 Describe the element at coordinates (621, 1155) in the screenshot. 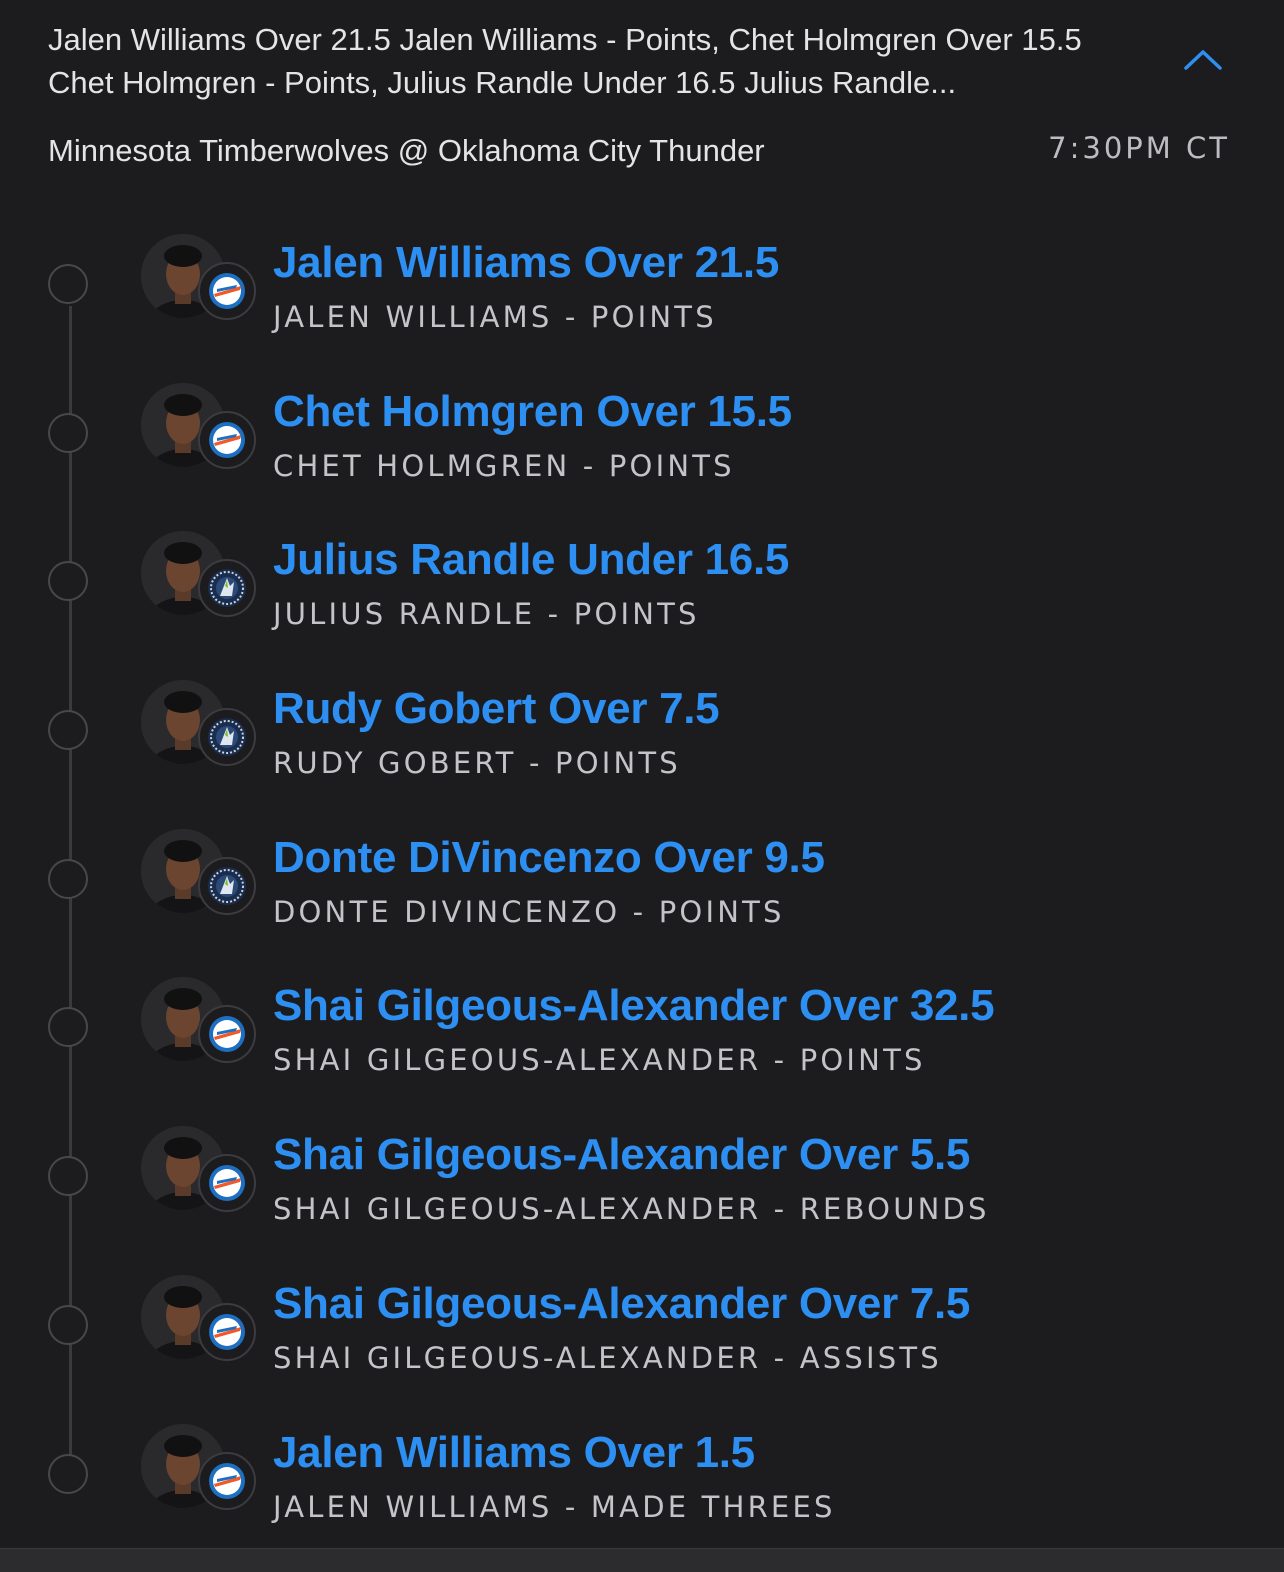

I see `leg-title: Shai Gilgeous-Alexander Over 5.5` at that location.